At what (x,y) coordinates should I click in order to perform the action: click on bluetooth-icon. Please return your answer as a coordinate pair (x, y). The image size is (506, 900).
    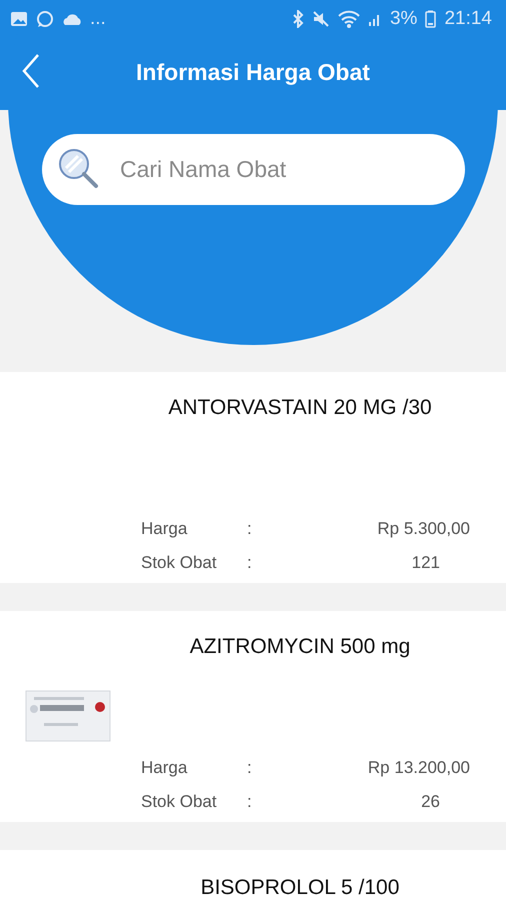
    Looking at the image, I should click on (298, 19).